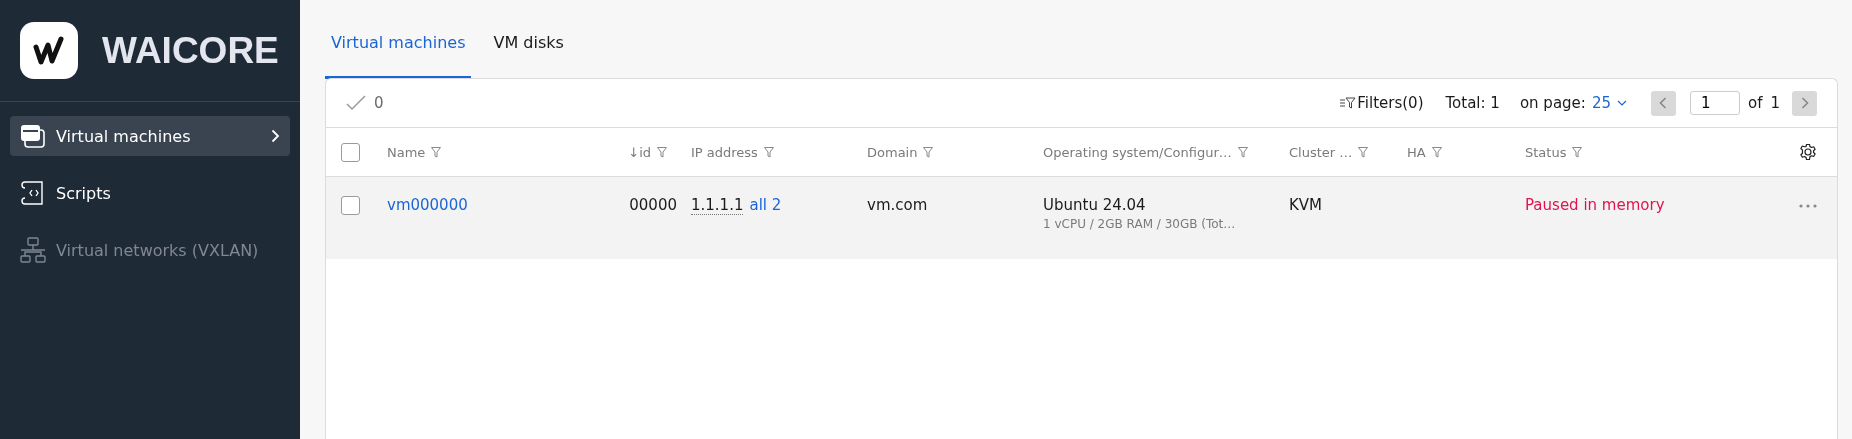  I want to click on sidebar-item: Virtual machines, so click(150, 136).